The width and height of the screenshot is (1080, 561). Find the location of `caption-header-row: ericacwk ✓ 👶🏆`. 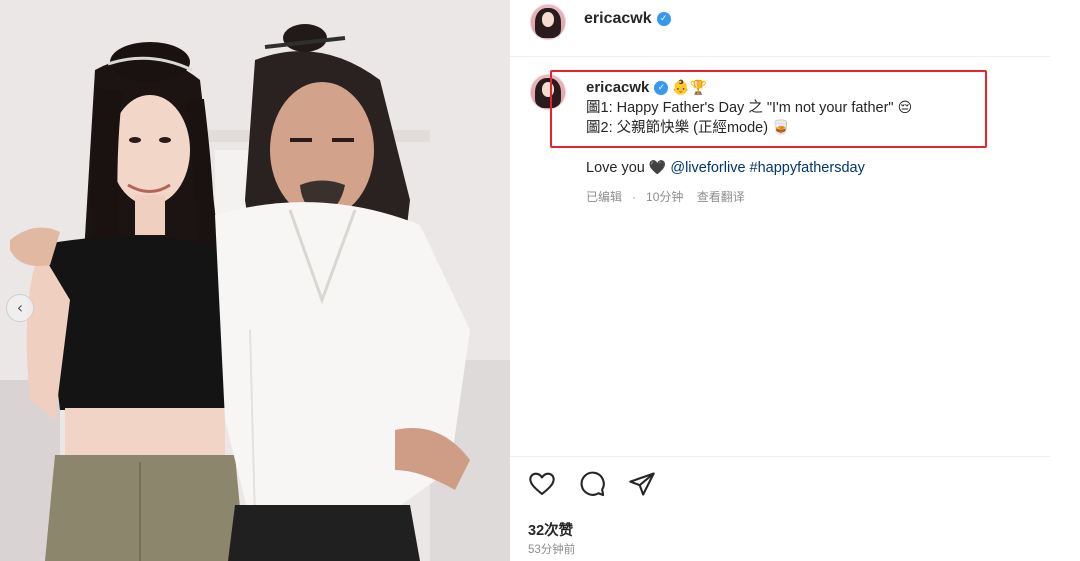

caption-header-row: ericacwk ✓ 👶🏆 is located at coordinates (749, 88).